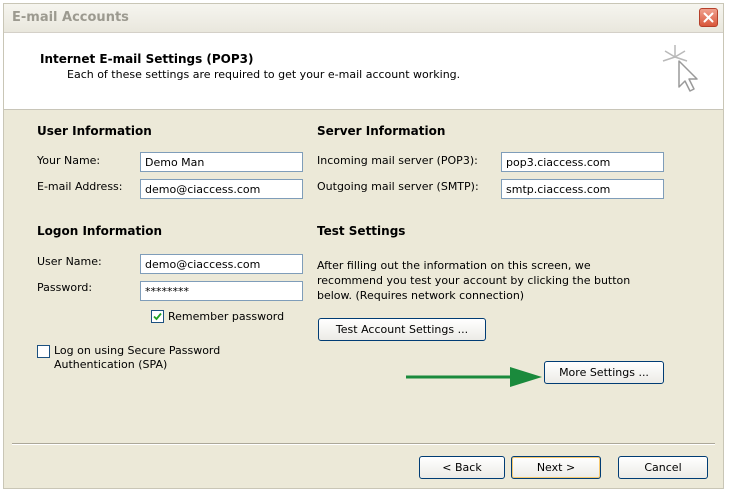 The height and width of the screenshot is (489, 730). I want to click on outgoing-server-label: Outgoing mail server (SMTP):, so click(398, 186).